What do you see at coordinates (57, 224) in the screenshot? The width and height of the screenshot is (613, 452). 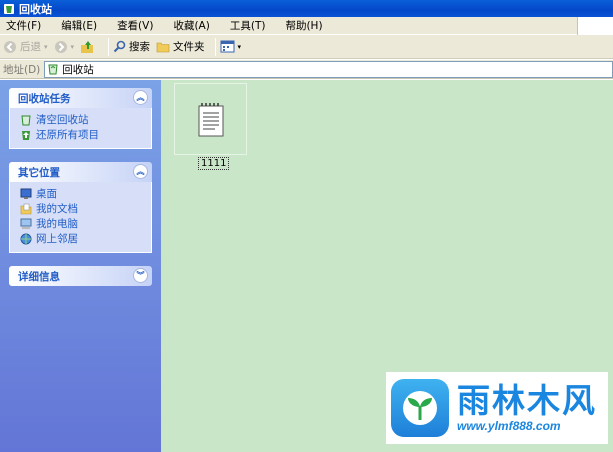 I see `place-my-computer-label: 我的电脑` at bounding box center [57, 224].